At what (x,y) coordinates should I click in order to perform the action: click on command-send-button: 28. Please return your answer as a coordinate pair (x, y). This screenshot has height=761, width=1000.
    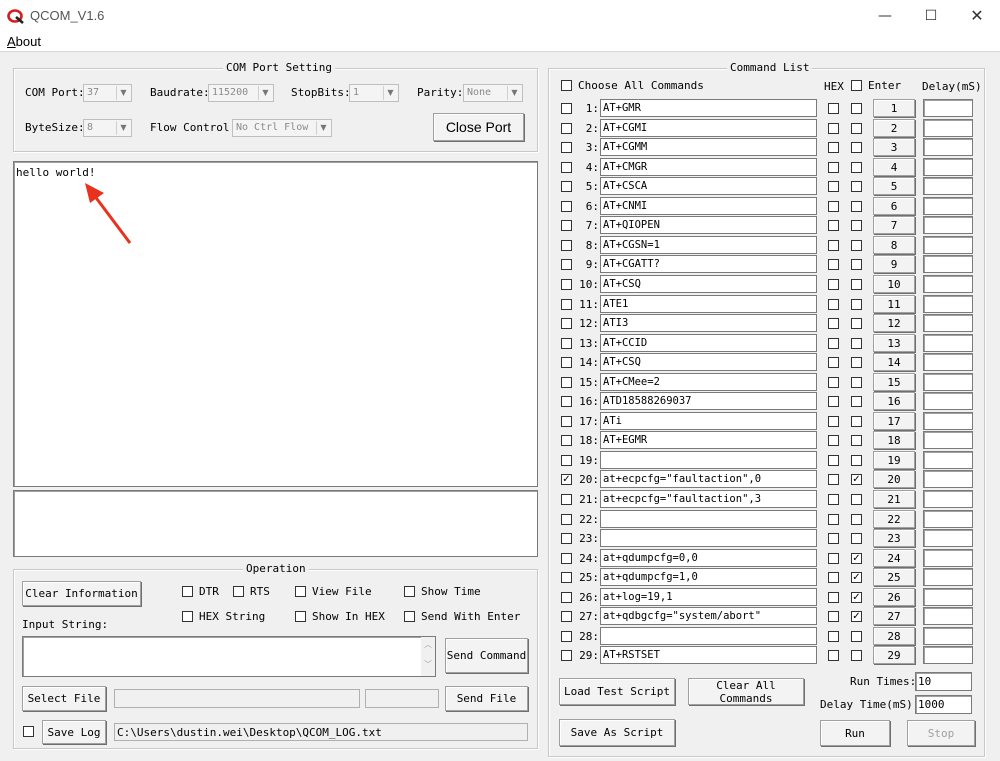
    Looking at the image, I should click on (894, 636).